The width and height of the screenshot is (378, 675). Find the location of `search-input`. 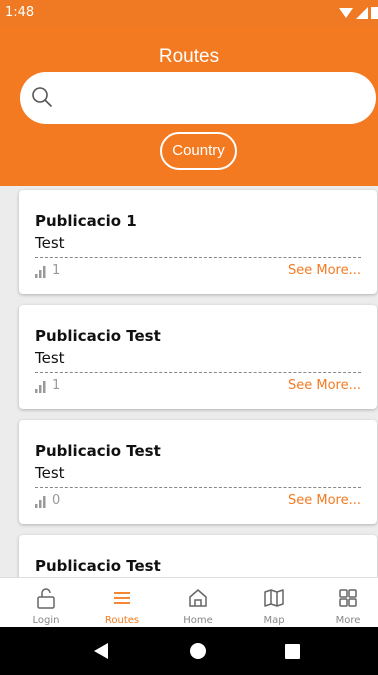

search-input is located at coordinates (209, 98).